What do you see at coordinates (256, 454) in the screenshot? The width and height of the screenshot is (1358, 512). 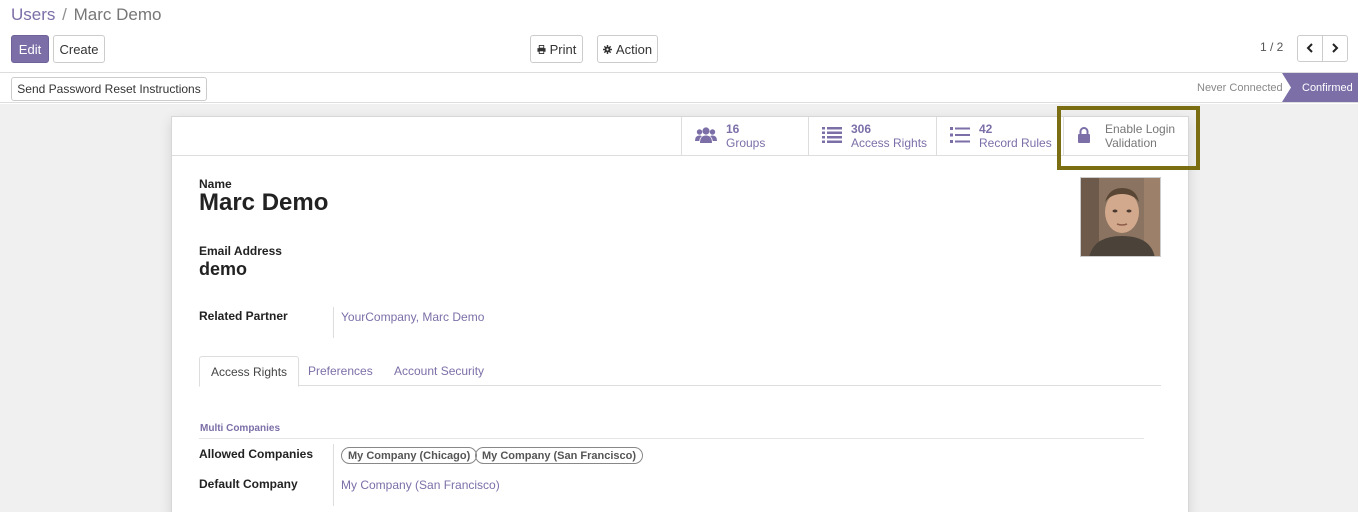 I see `allowed-companies-label: Allowed Companies` at bounding box center [256, 454].